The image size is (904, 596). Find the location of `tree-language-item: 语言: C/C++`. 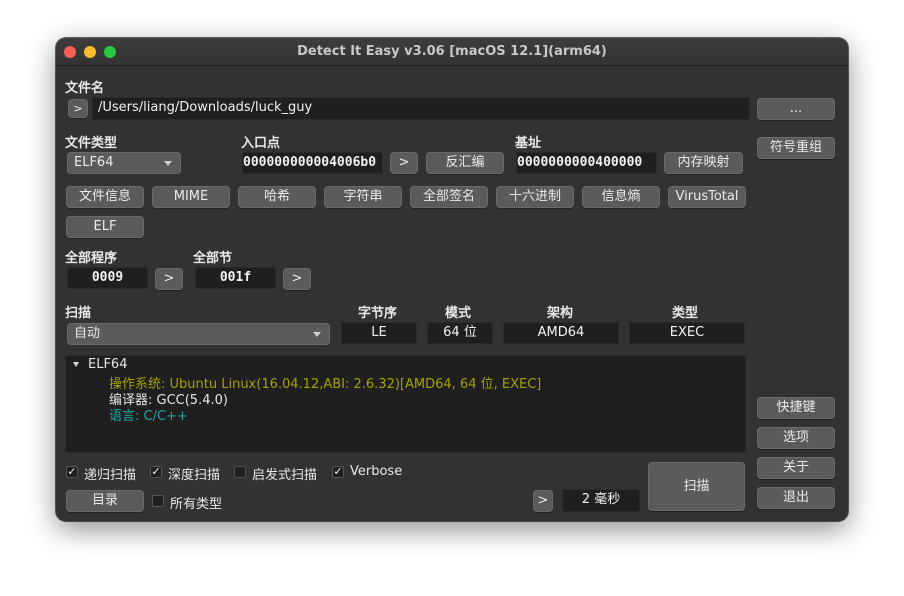

tree-language-item: 语言: C/C++ is located at coordinates (148, 414).